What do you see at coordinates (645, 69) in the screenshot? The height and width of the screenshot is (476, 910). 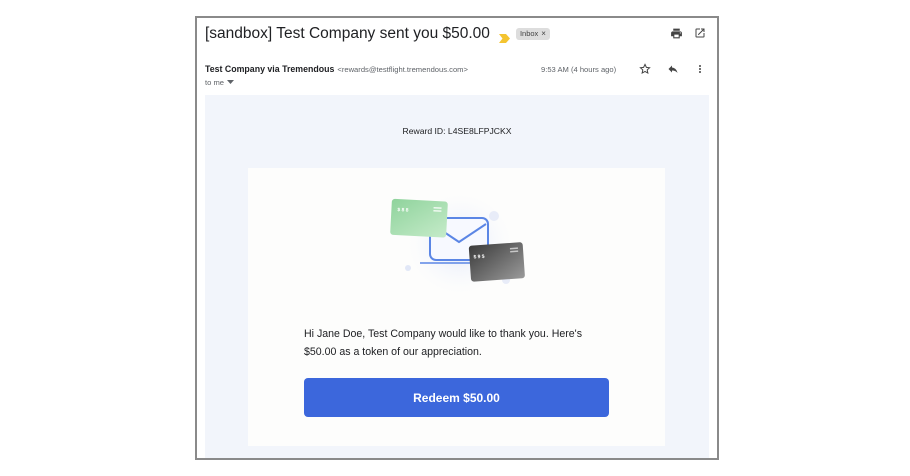 I see `star-icon` at bounding box center [645, 69].